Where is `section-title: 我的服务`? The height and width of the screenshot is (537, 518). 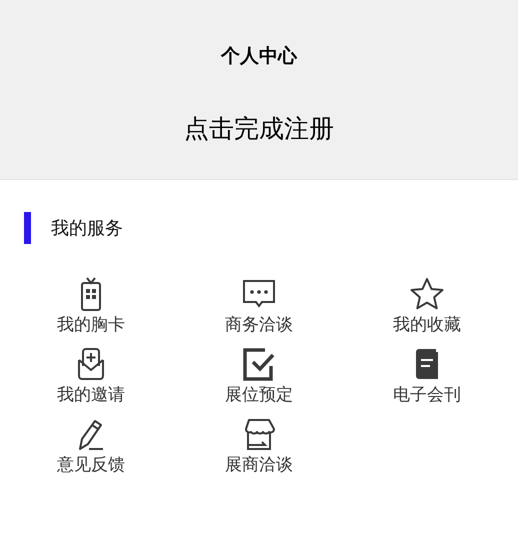
section-title: 我的服务 is located at coordinates (87, 228).